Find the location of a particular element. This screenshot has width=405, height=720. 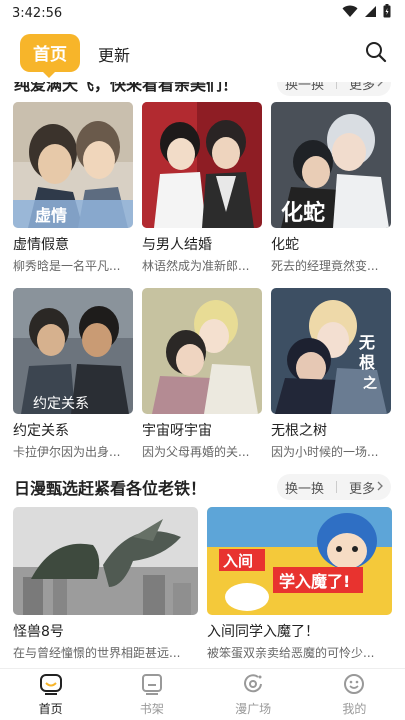

section2-title: 日漫甄选赶紧看各位老铁！ is located at coordinates (110, 488).